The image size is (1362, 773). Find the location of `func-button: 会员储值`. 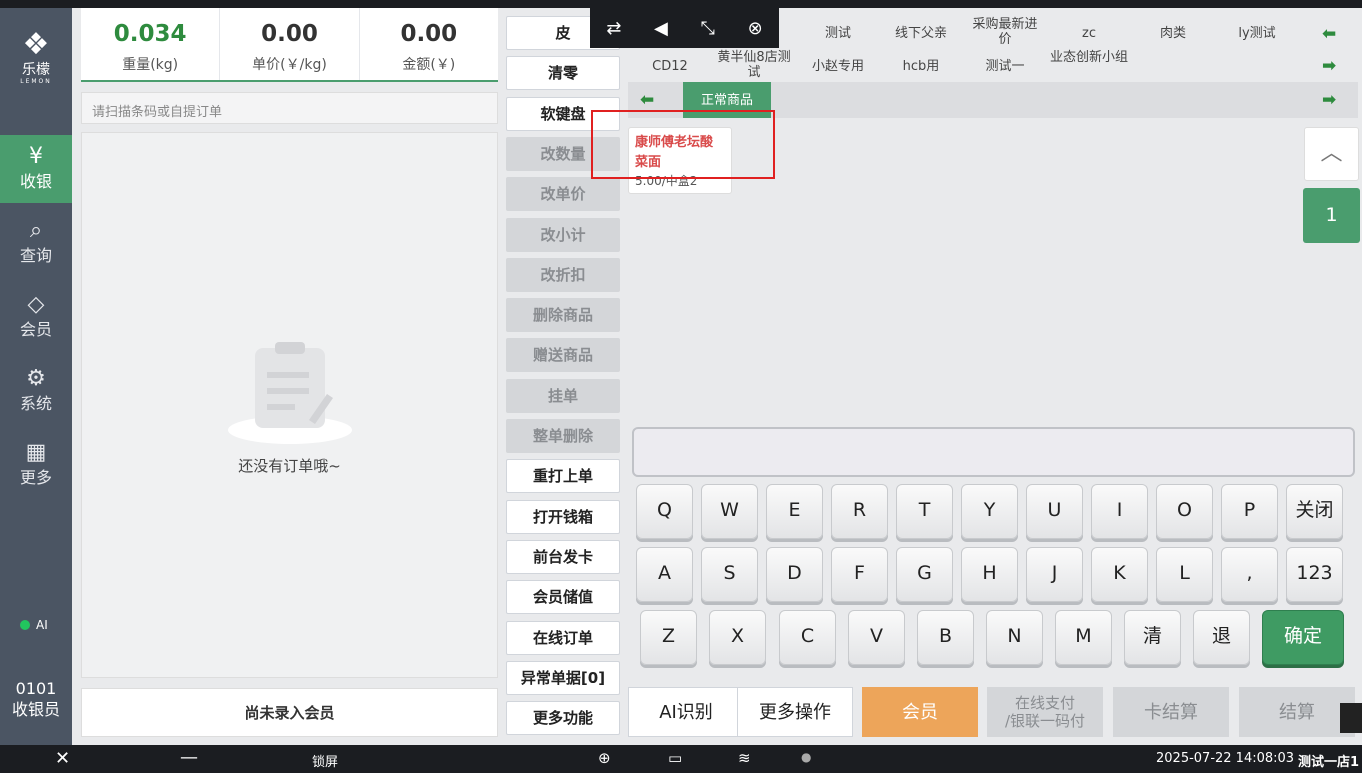

func-button: 会员储值 is located at coordinates (563, 597).